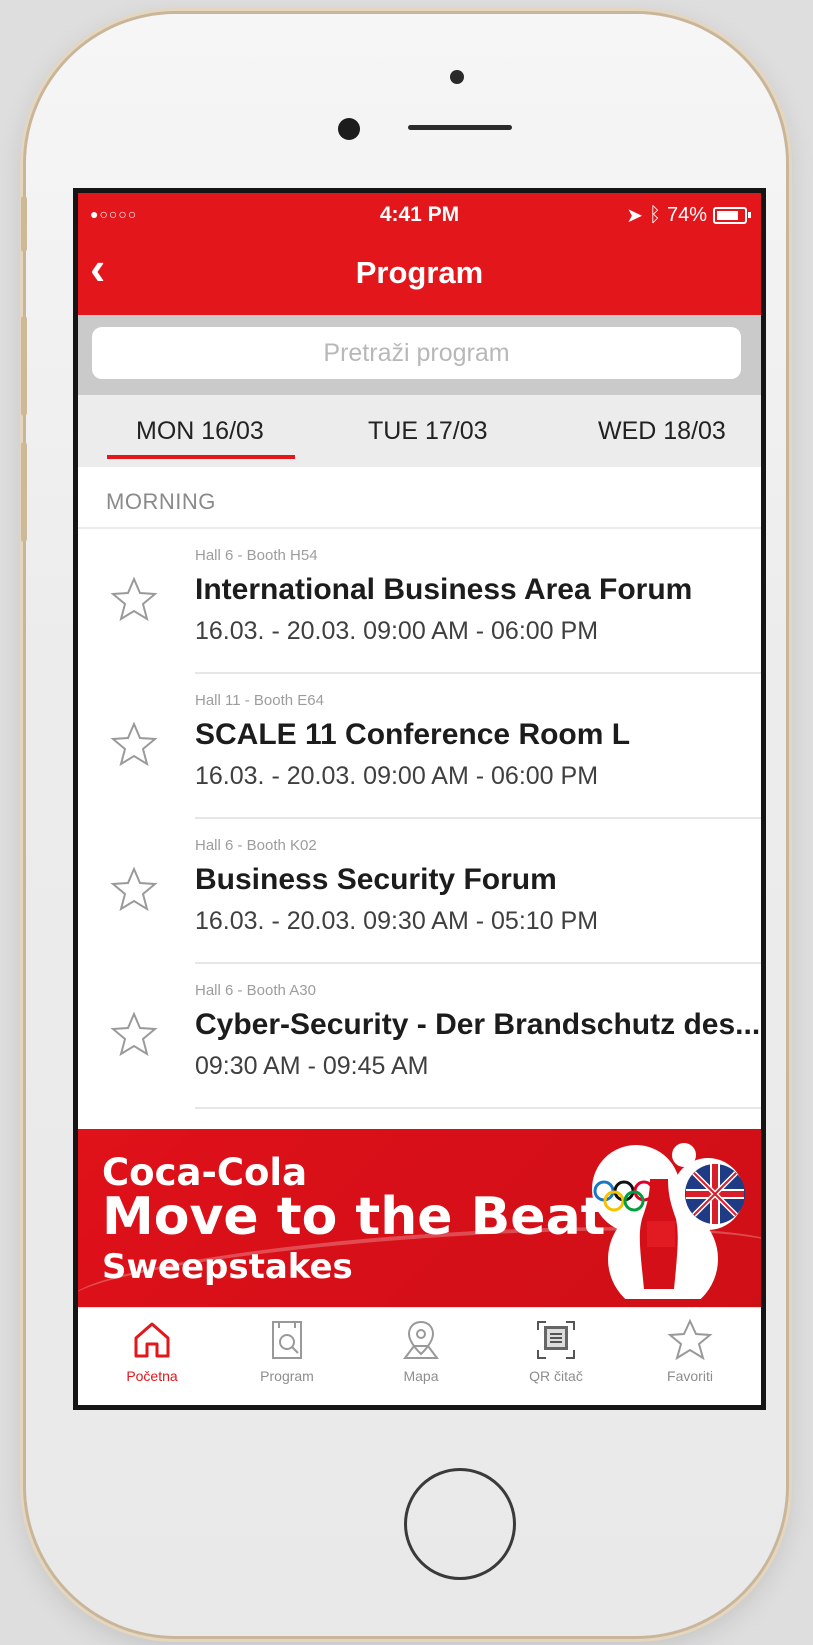 Image resolution: width=813 pixels, height=1645 pixels. Describe the element at coordinates (24, 492) in the screenshot. I see `volume-down-button` at that location.